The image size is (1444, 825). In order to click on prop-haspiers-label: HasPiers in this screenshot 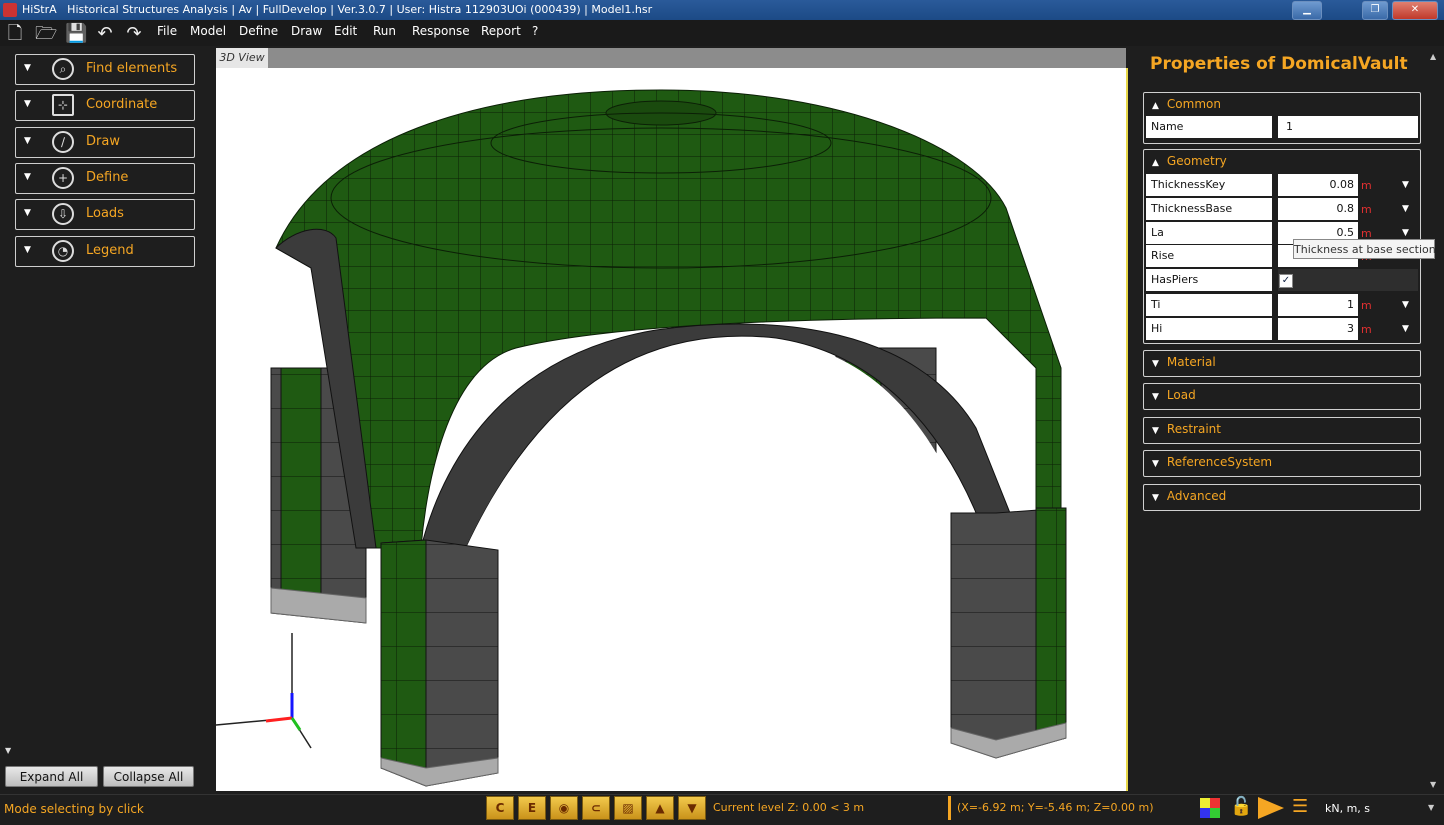, I will do `click(1209, 280)`.